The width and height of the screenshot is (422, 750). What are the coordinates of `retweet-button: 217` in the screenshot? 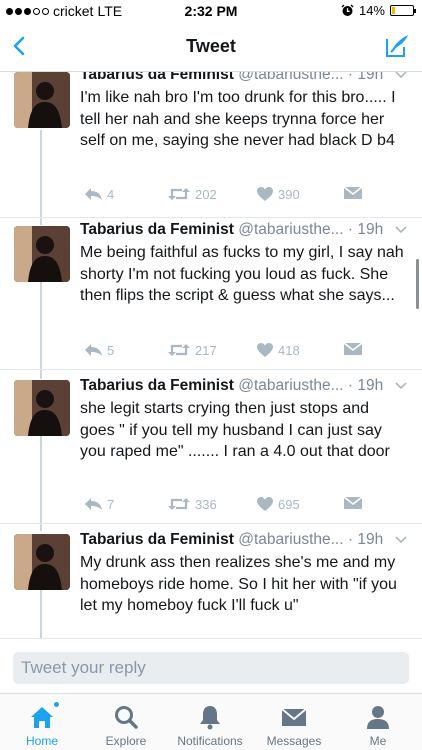 It's located at (192, 350).